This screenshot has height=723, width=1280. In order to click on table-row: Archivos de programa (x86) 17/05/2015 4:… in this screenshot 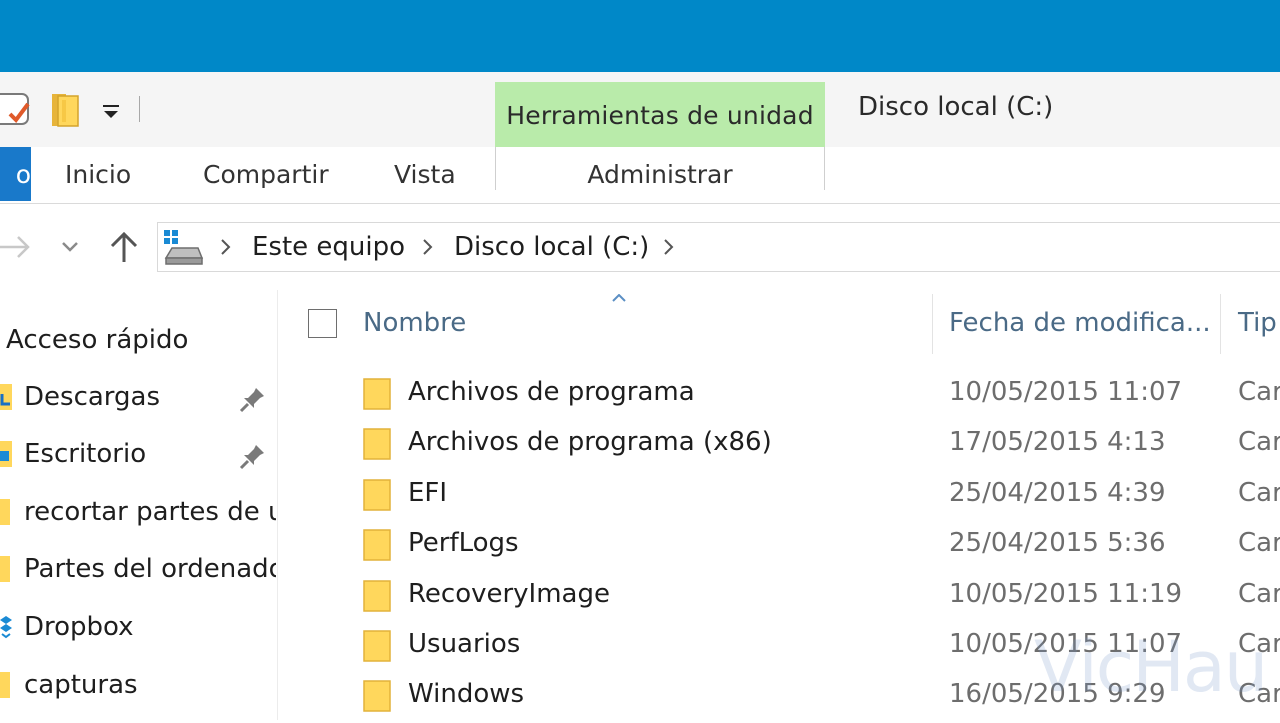, I will do `click(785, 446)`.